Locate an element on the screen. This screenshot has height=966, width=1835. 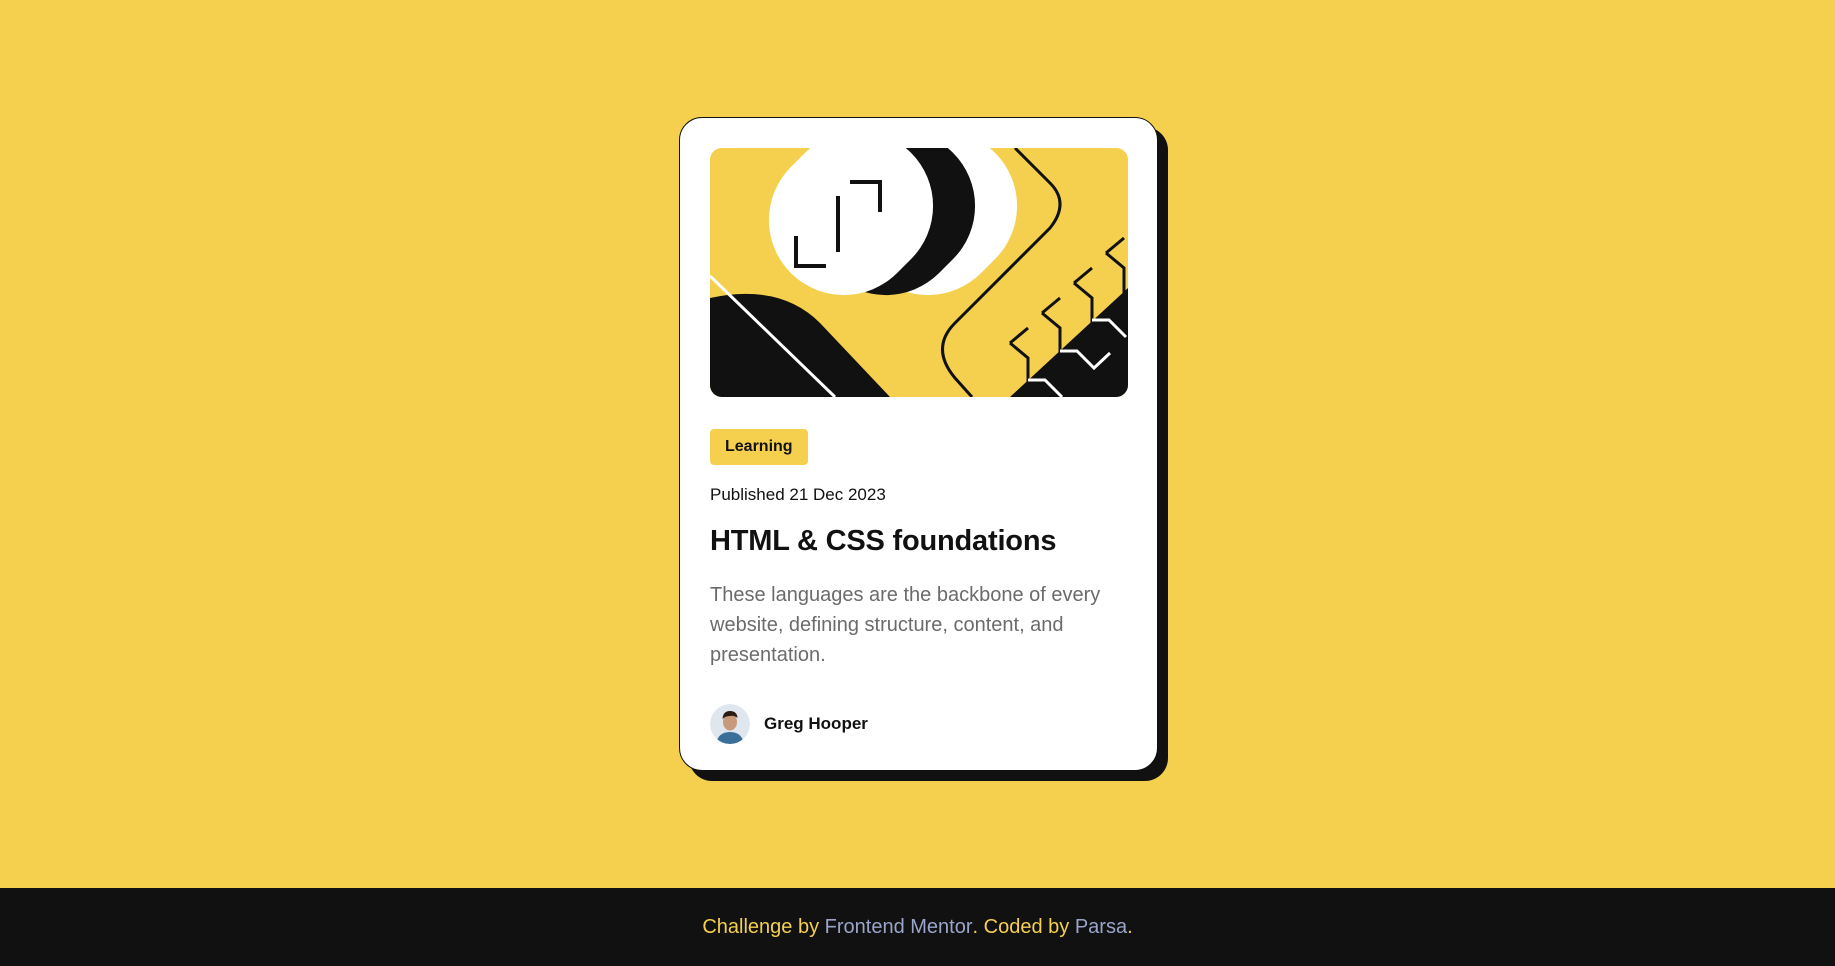
card-title: HTML & CSS foundations is located at coordinates (918, 541).